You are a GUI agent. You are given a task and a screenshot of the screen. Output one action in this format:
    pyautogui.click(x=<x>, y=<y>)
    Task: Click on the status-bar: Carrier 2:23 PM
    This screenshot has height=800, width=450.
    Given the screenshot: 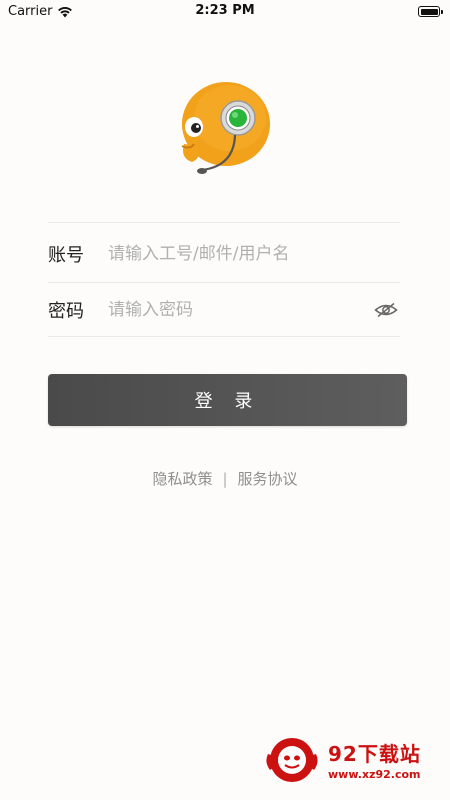 What is the action you would take?
    pyautogui.click(x=225, y=12)
    